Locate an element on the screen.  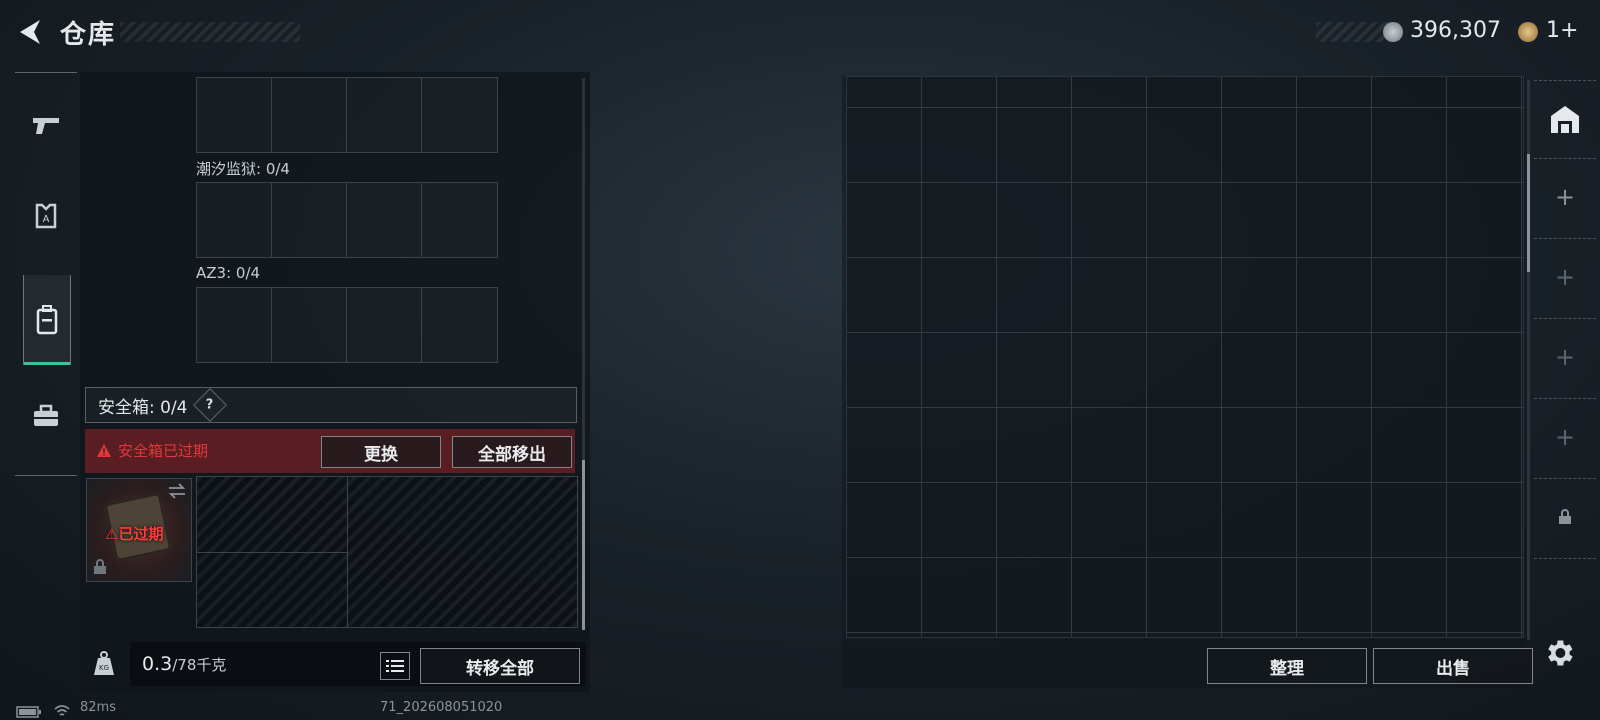
expired-warning: 安全箱已过期 is located at coordinates (152, 450).